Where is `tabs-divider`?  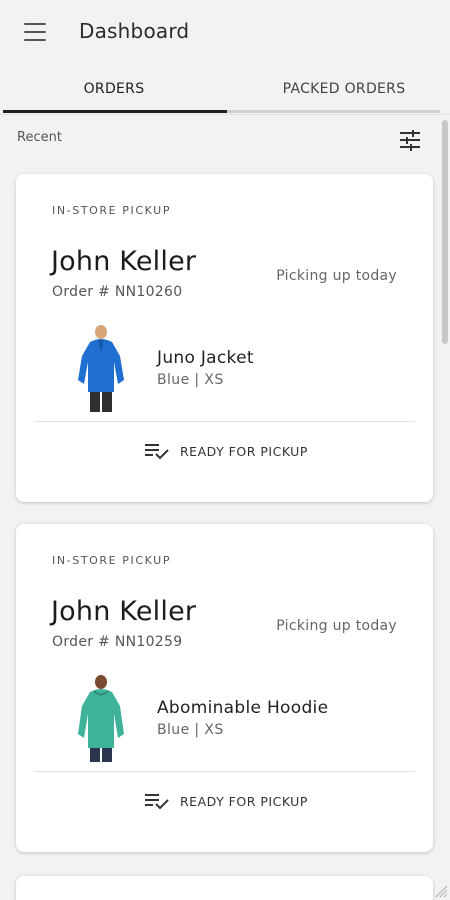
tabs-divider is located at coordinates (225, 114).